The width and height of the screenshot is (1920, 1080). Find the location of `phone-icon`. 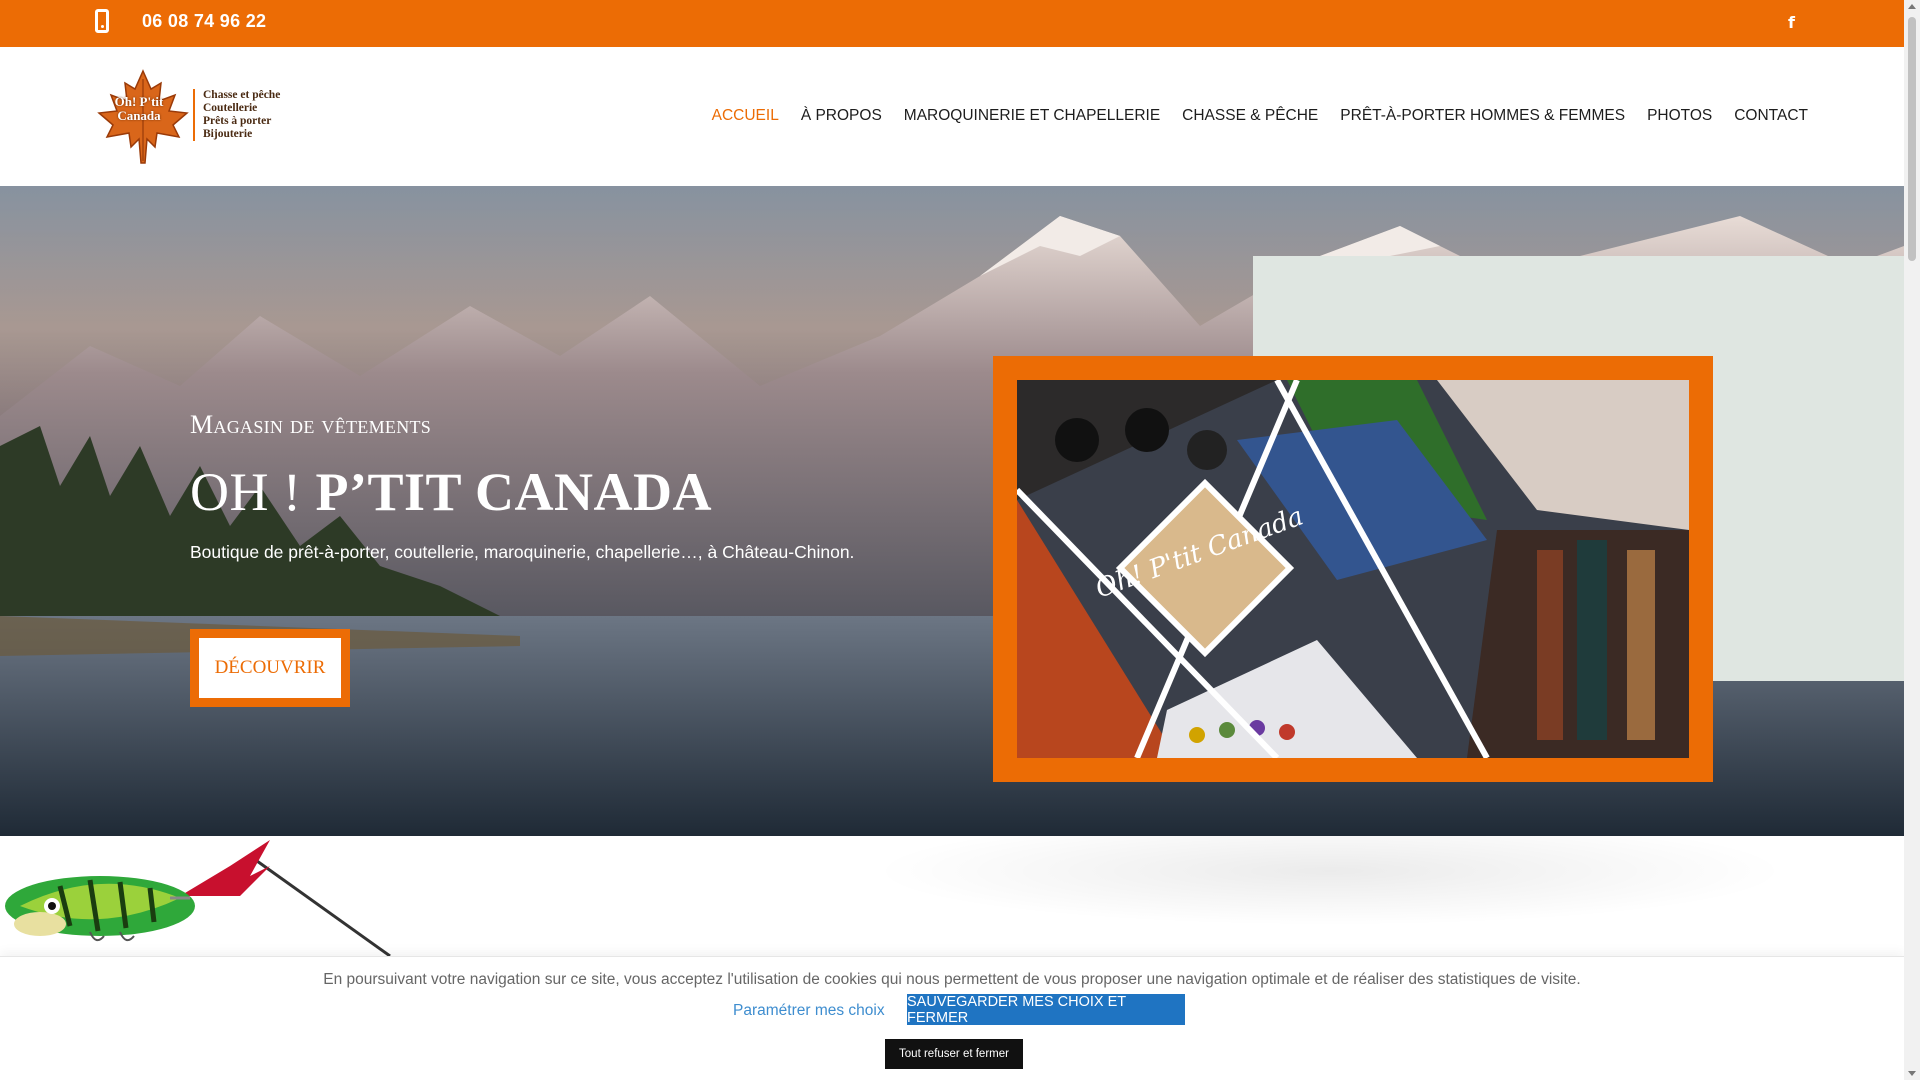

phone-icon is located at coordinates (102, 21).